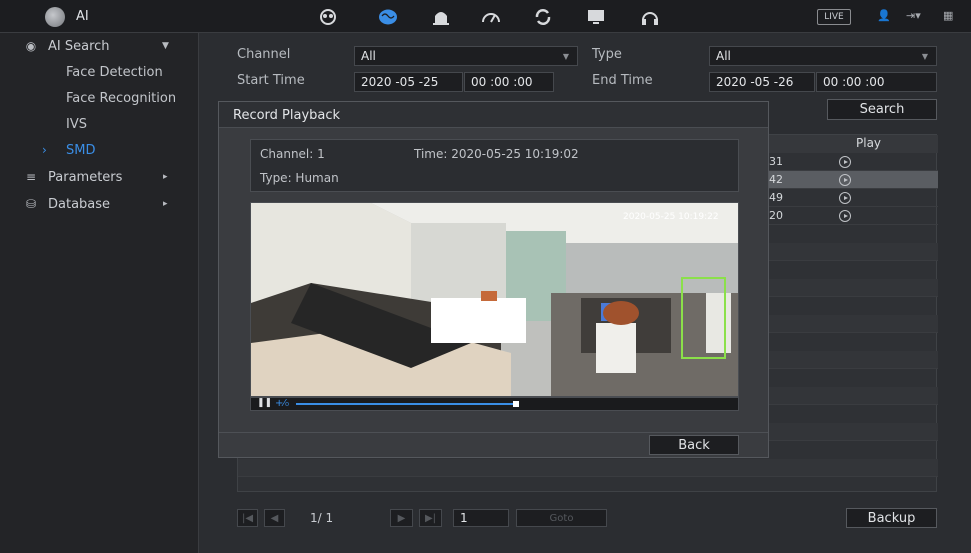 Image resolution: width=971 pixels, height=553 pixels. I want to click on play-column-header: Play, so click(869, 143).